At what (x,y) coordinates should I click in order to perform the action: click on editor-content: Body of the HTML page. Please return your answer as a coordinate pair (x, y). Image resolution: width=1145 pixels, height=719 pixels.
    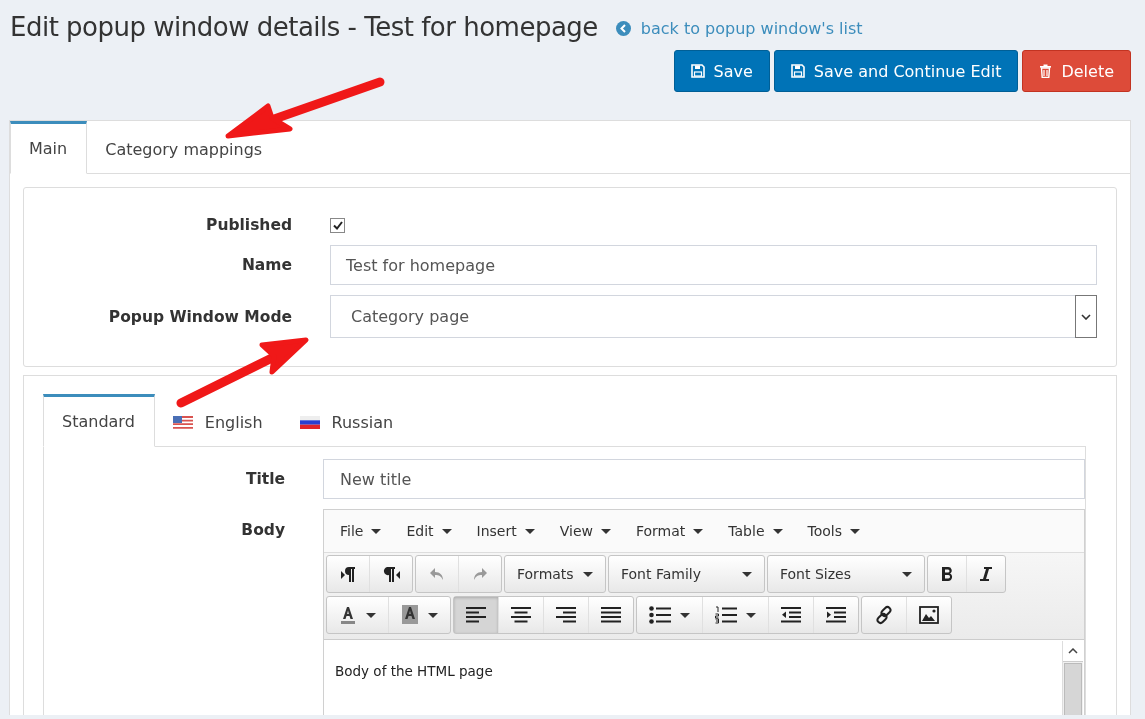
    Looking at the image, I should click on (704, 677).